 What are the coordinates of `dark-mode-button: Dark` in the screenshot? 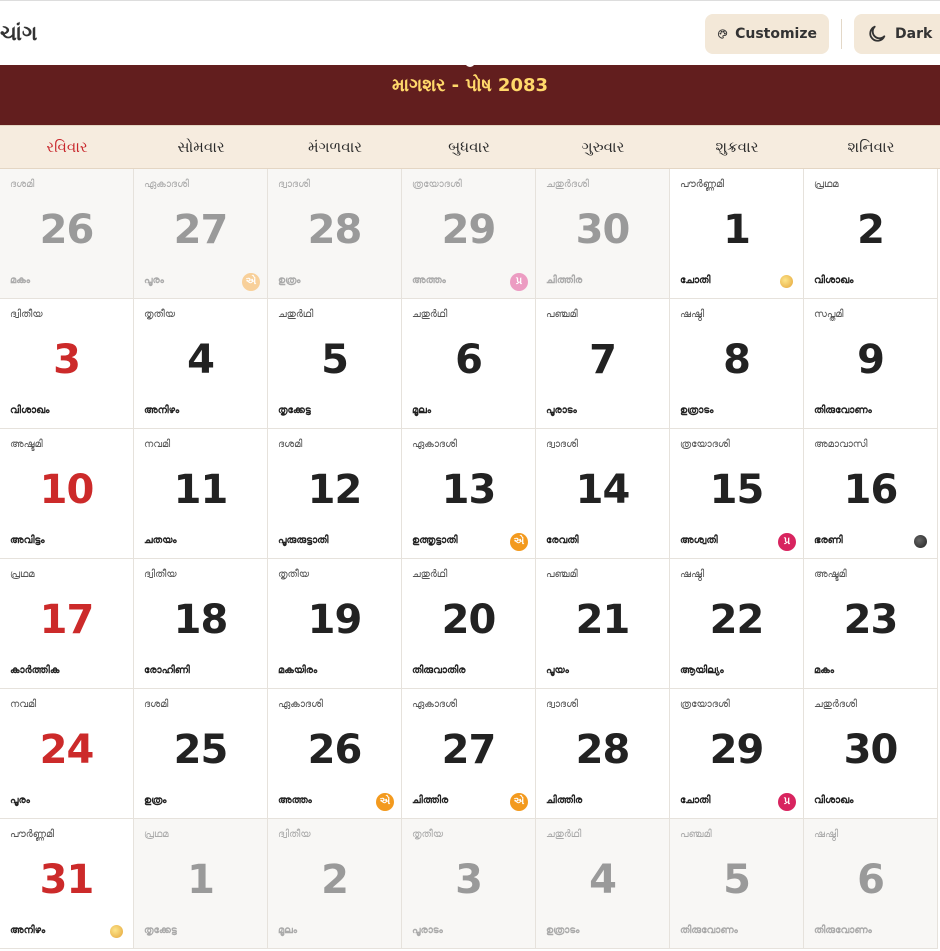 It's located at (897, 34).